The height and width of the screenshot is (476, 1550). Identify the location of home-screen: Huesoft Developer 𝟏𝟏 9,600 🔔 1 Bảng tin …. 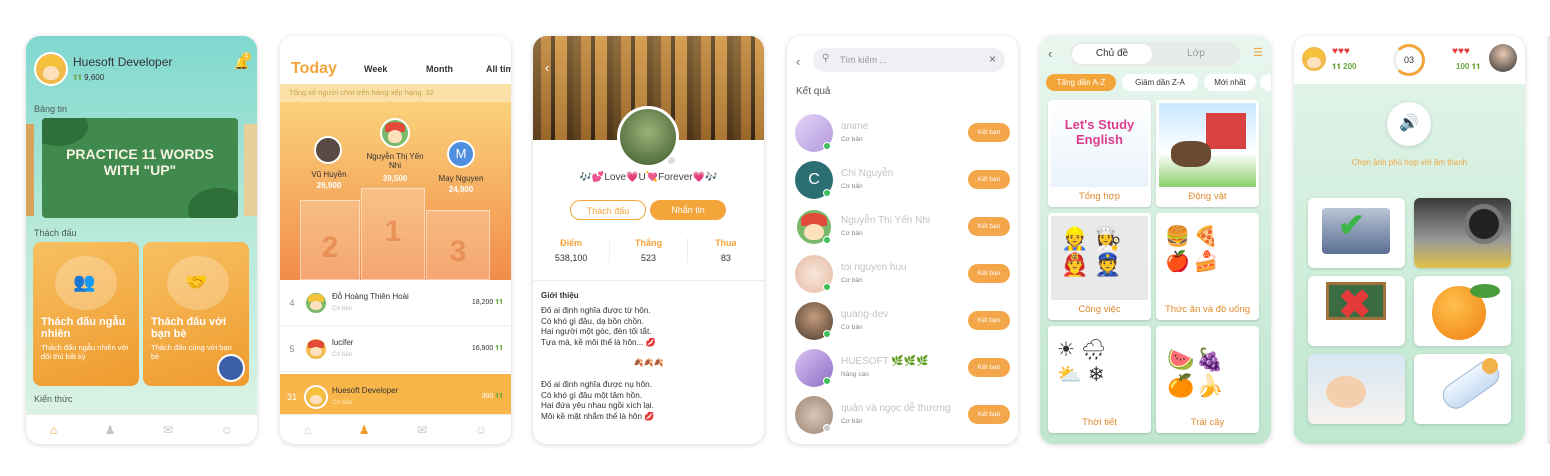
(141, 240).